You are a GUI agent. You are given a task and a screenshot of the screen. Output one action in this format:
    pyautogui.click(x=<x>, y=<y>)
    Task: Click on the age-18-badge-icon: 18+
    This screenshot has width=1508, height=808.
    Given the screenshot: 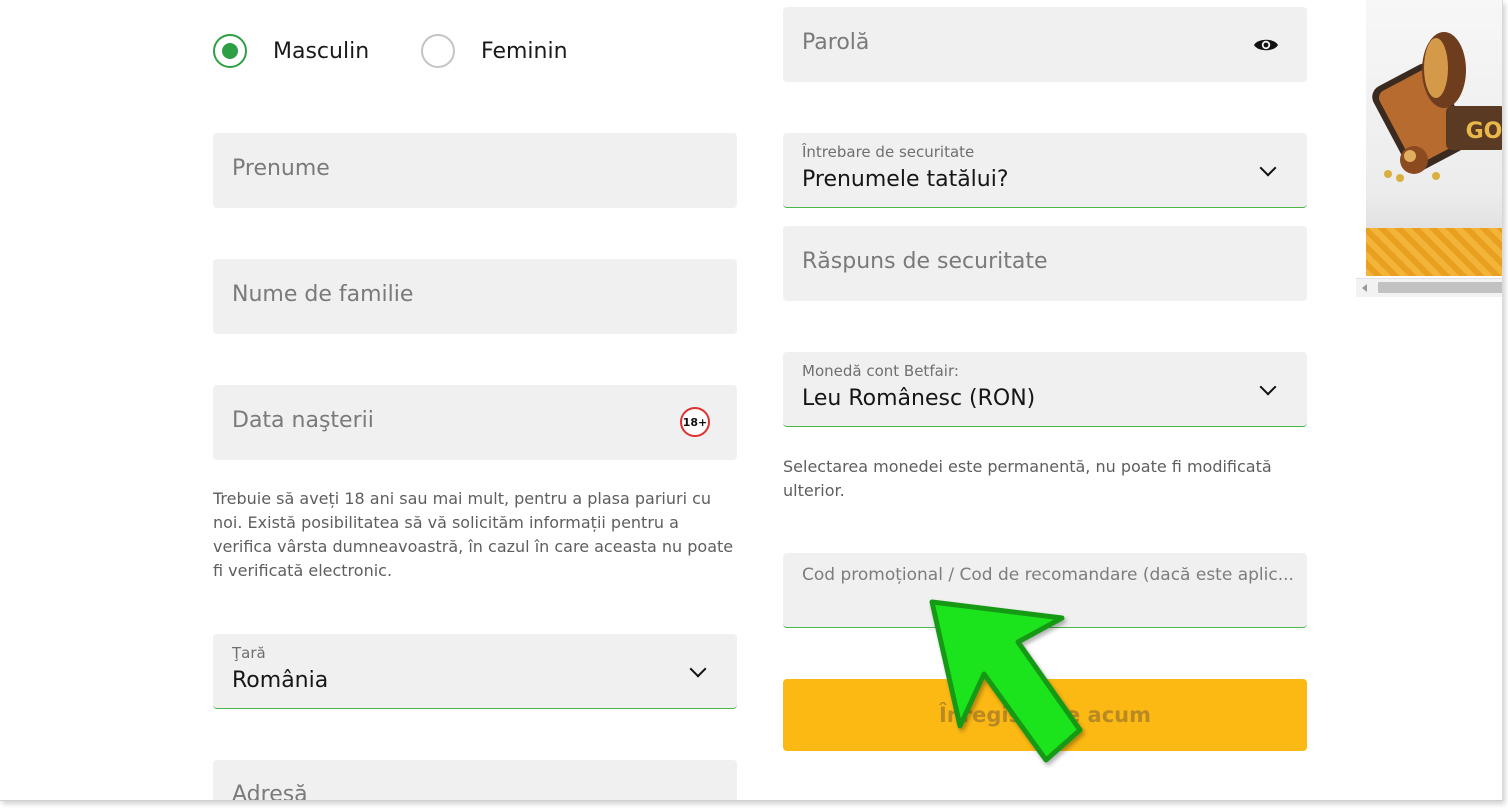 What is the action you would take?
    pyautogui.click(x=695, y=422)
    